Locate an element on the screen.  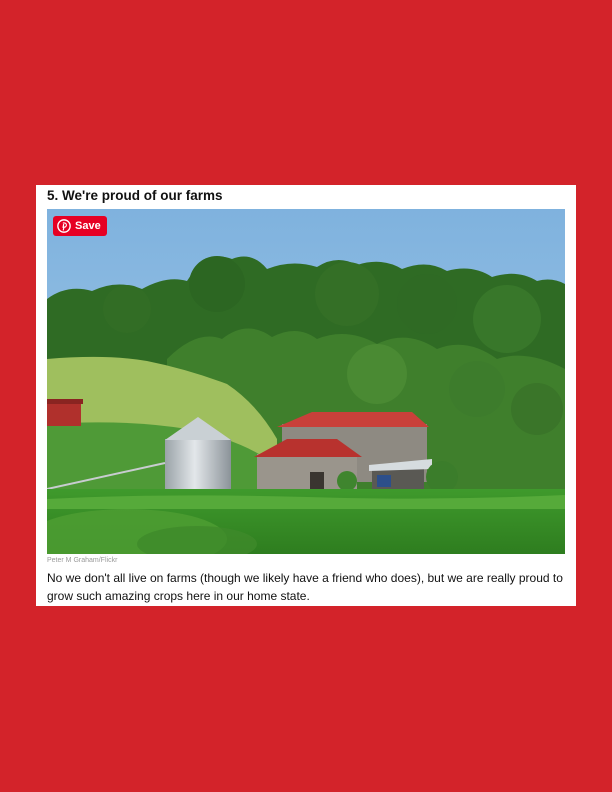
pinterest-save-button: Save is located at coordinates (80, 226).